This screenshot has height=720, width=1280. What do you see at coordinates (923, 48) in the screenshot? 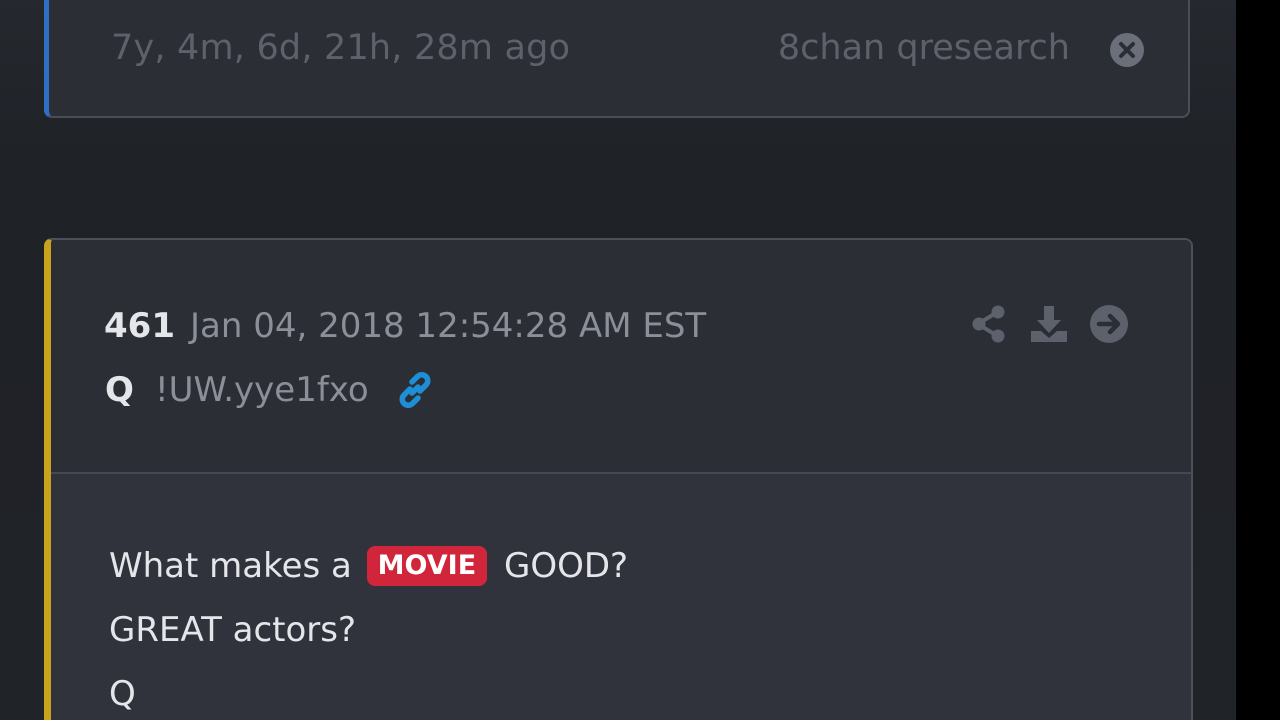
I see `post-source: 8chan qresearch` at bounding box center [923, 48].